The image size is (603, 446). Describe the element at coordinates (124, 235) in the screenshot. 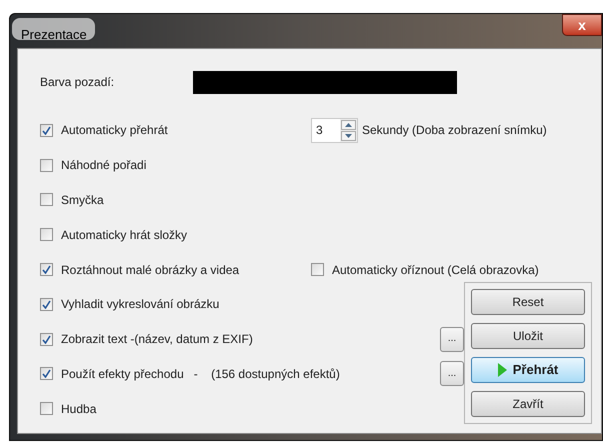

I see `option-label: Automaticky hrát složky` at that location.